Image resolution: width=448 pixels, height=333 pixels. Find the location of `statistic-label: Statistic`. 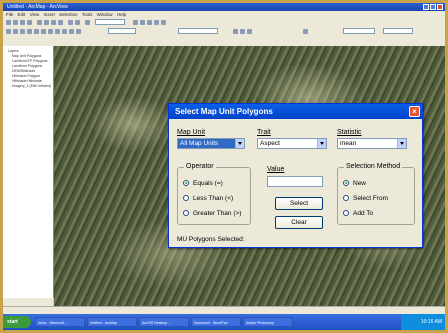

statistic-label: Statistic is located at coordinates (349, 132).